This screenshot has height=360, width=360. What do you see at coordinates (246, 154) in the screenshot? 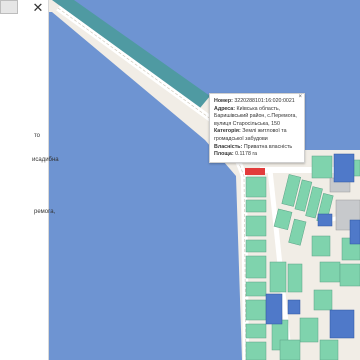
I see `popup-area-value: 0.1178 га` at bounding box center [246, 154].